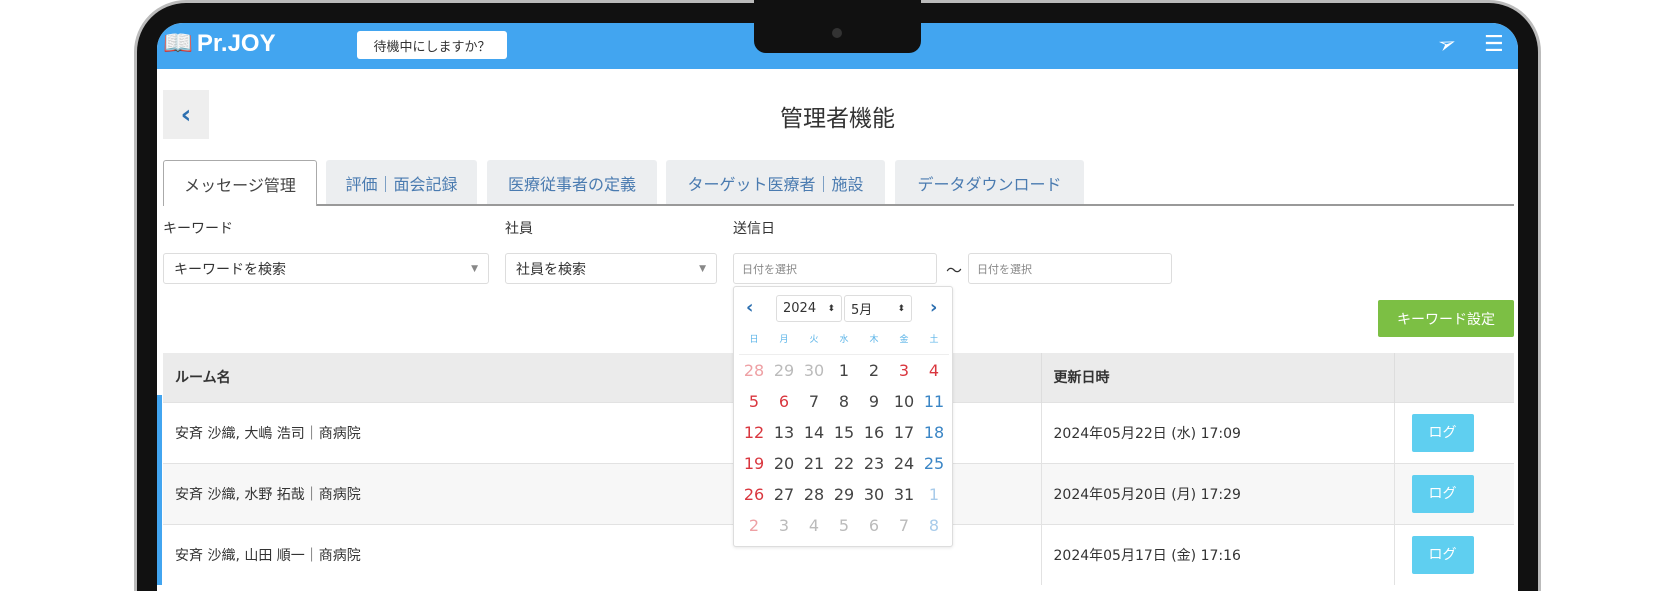  Describe the element at coordinates (837, 33) in the screenshot. I see `camera` at that location.